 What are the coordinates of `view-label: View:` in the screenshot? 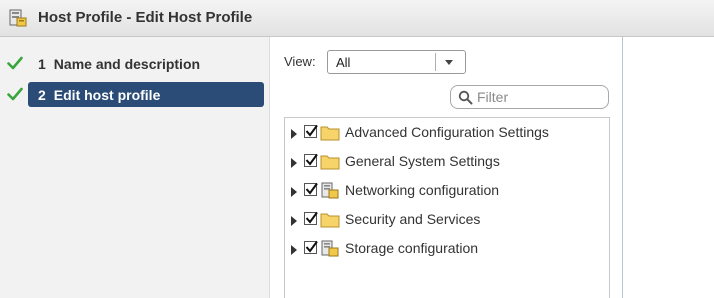 It's located at (300, 61).